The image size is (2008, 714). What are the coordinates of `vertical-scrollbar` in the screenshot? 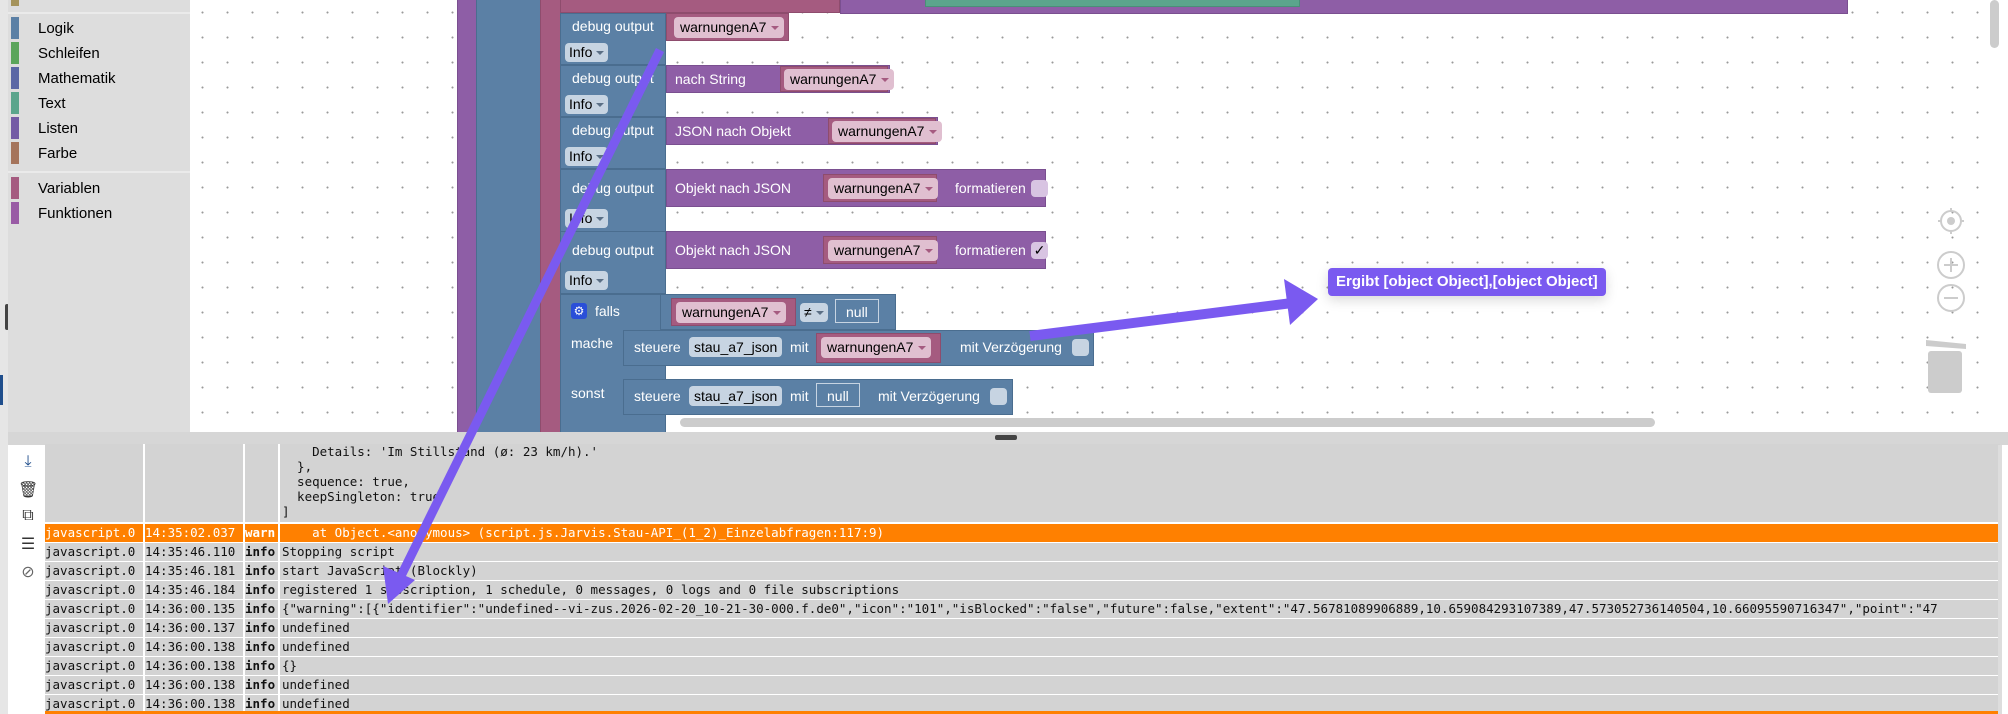 It's located at (1994, 24).